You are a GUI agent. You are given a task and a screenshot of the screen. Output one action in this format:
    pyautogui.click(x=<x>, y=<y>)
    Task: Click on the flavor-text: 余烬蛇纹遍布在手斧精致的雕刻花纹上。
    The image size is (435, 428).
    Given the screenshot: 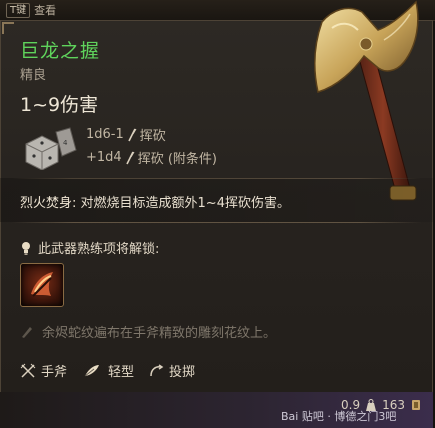 What is the action you would take?
    pyautogui.click(x=148, y=331)
    